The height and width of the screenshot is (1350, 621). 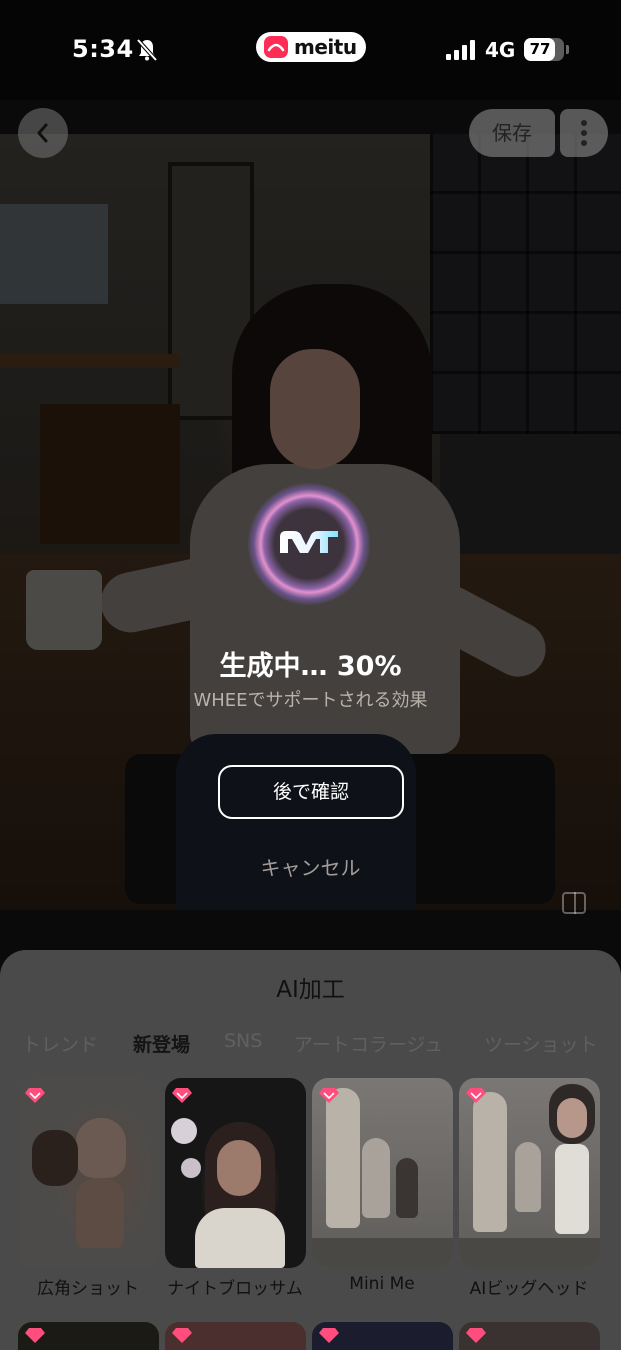 What do you see at coordinates (512, 133) in the screenshot?
I see `save-button: 保存` at bounding box center [512, 133].